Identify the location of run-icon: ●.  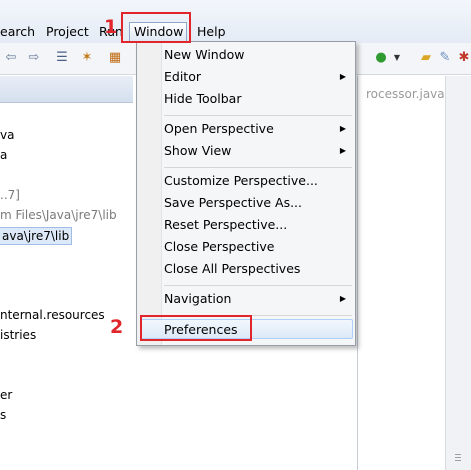
(381, 58).